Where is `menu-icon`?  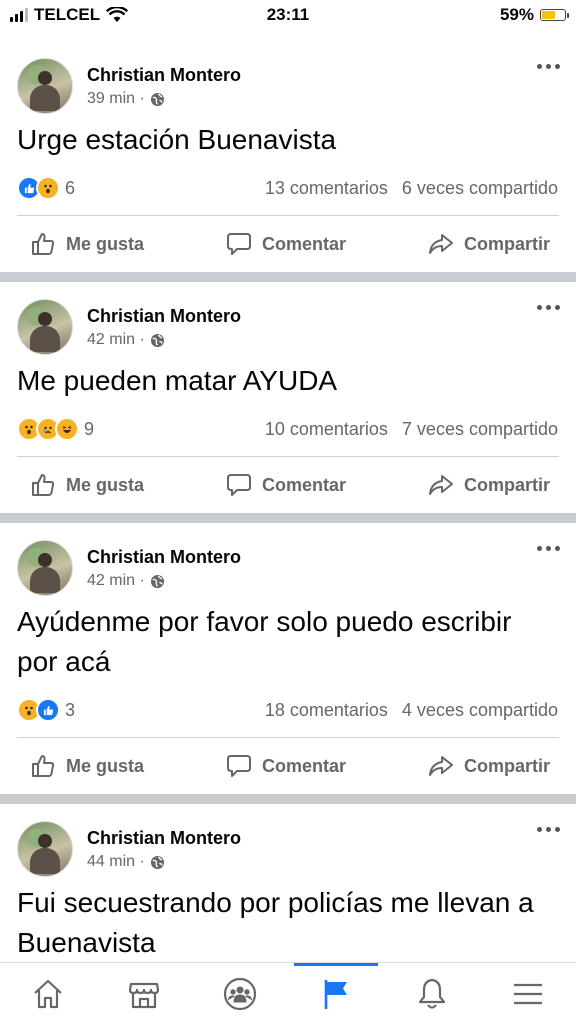 menu-icon is located at coordinates (528, 994).